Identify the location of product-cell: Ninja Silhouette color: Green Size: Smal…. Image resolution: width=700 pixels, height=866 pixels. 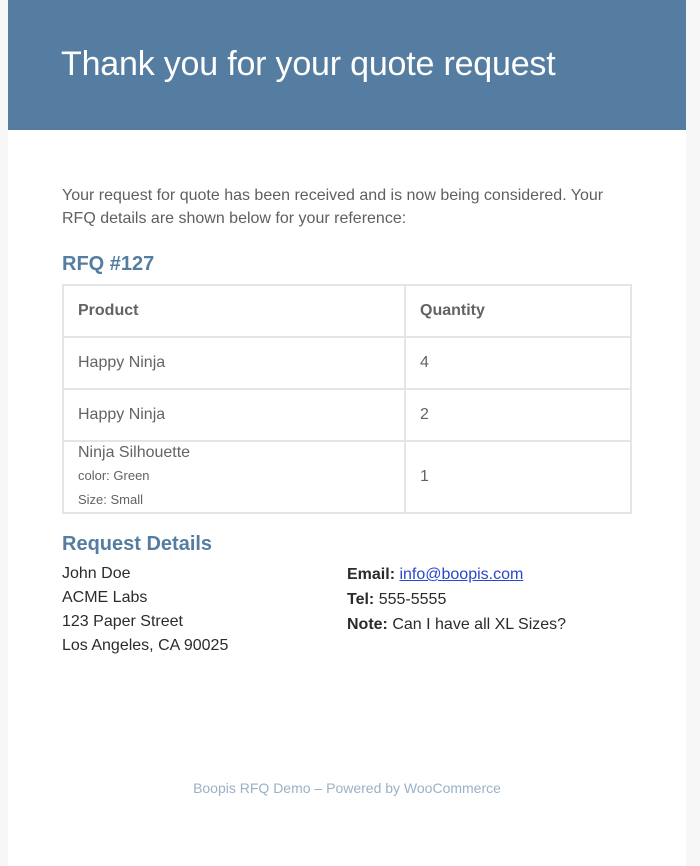
(234, 477).